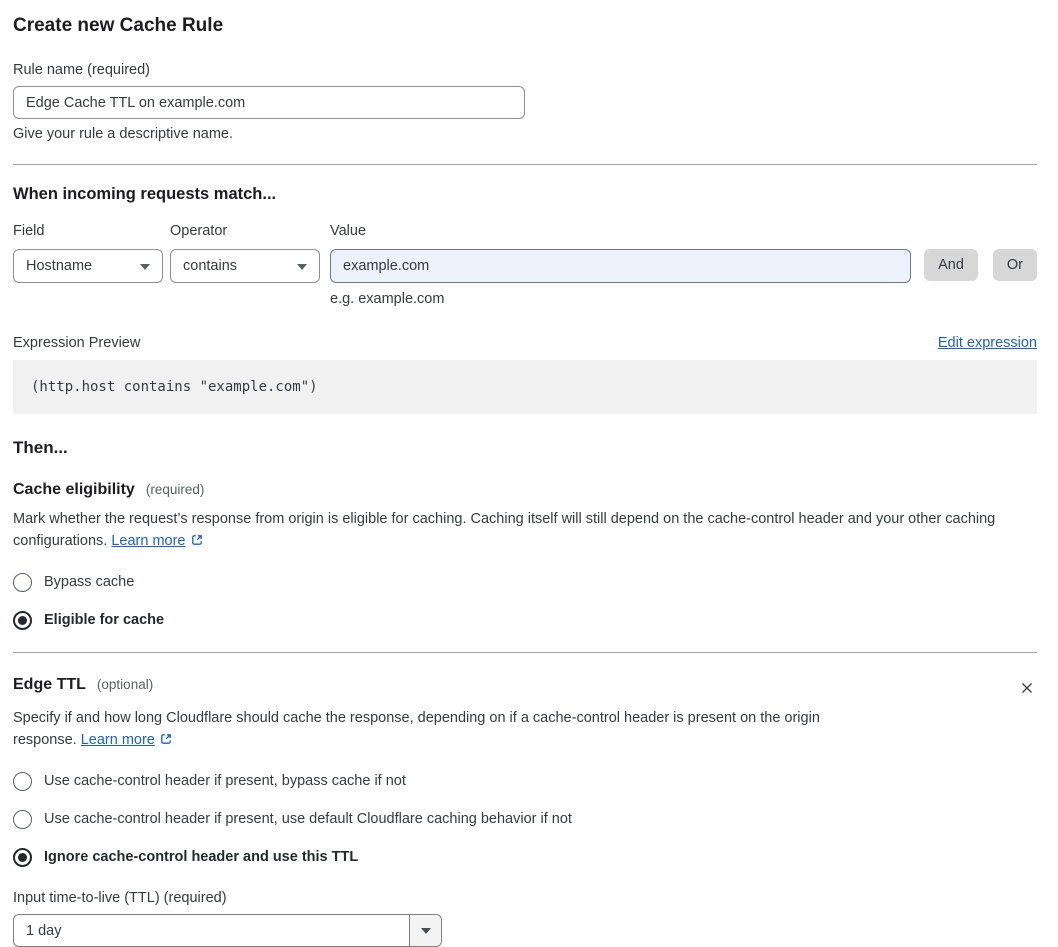 The image size is (1058, 947). Describe the element at coordinates (44, 930) in the screenshot. I see `ttl-select-value: 1 day` at that location.